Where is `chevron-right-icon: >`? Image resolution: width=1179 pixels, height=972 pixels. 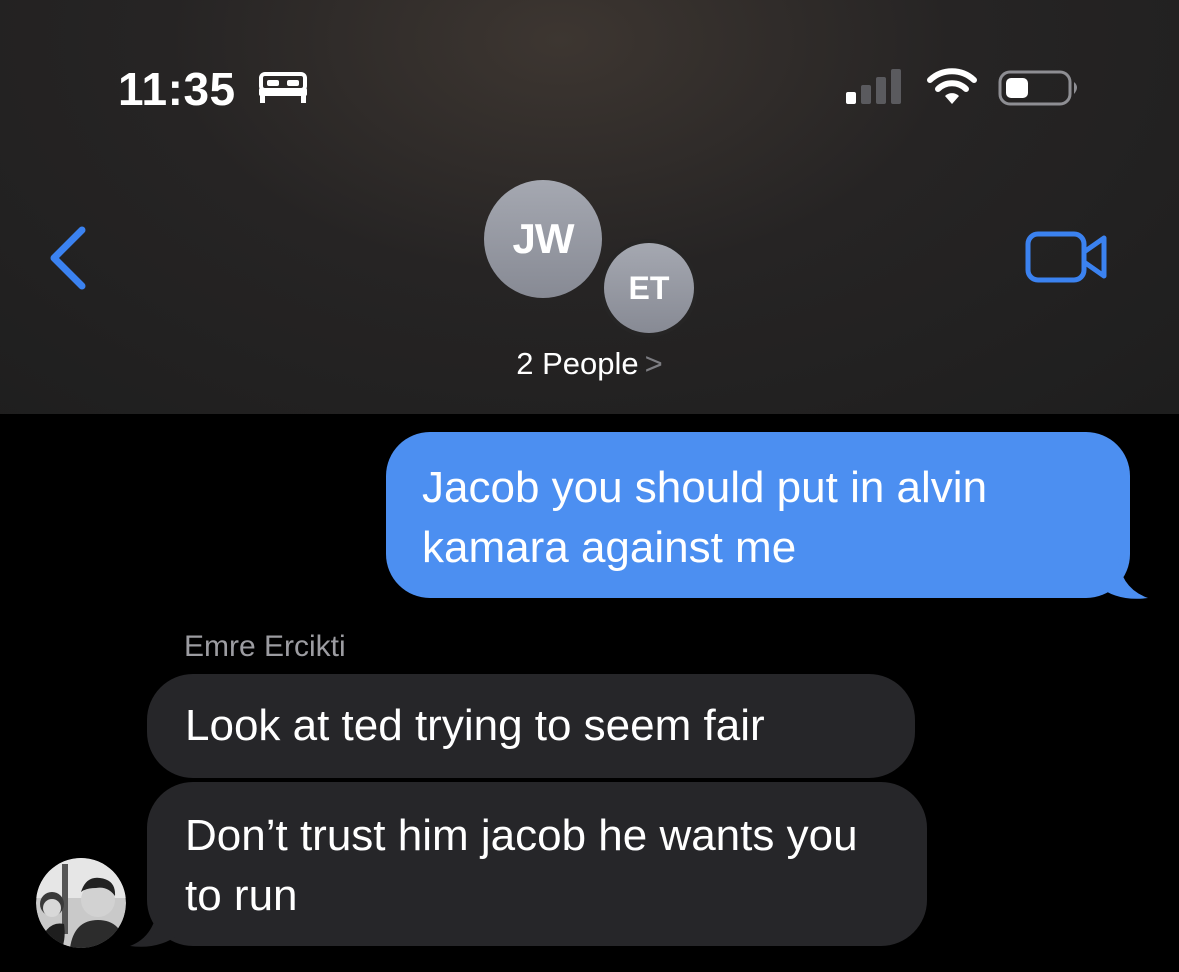
chevron-right-icon: > is located at coordinates (653, 363).